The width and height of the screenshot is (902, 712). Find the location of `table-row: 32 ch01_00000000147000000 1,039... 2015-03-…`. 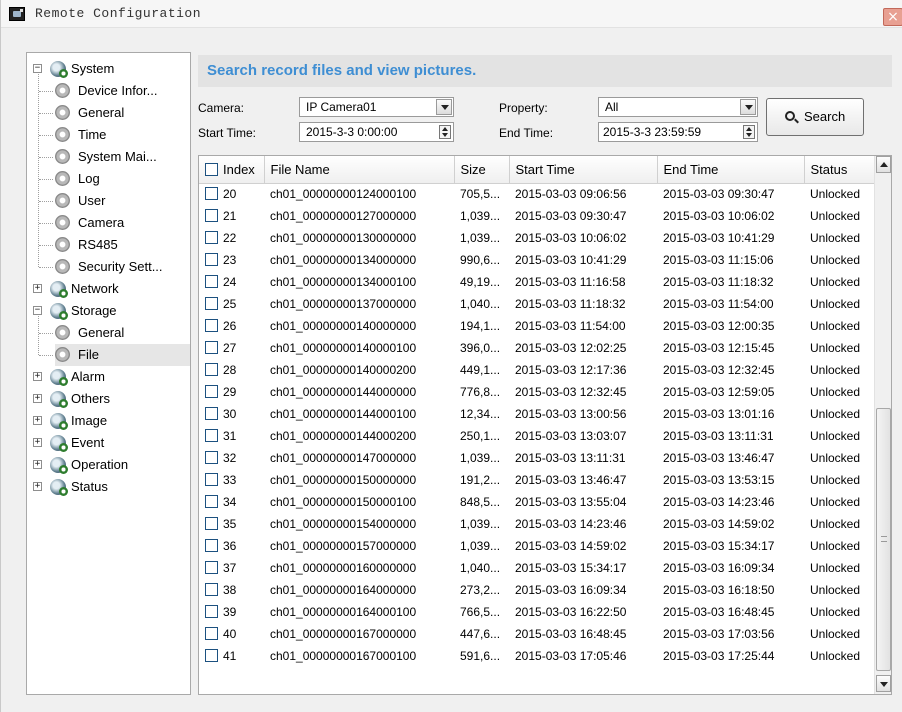

table-row: 32 ch01_00000000147000000 1,039... 2015-03-… is located at coordinates (537, 458).